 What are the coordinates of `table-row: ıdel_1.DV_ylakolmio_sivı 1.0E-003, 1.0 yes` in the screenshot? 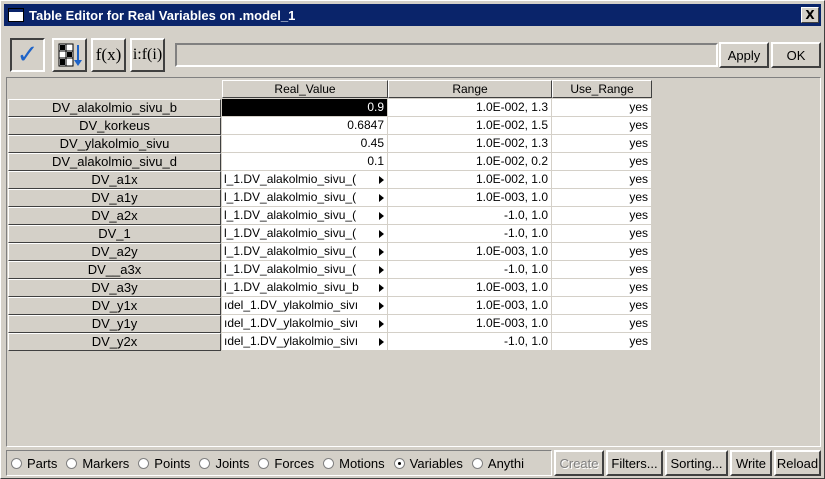 It's located at (437, 306).